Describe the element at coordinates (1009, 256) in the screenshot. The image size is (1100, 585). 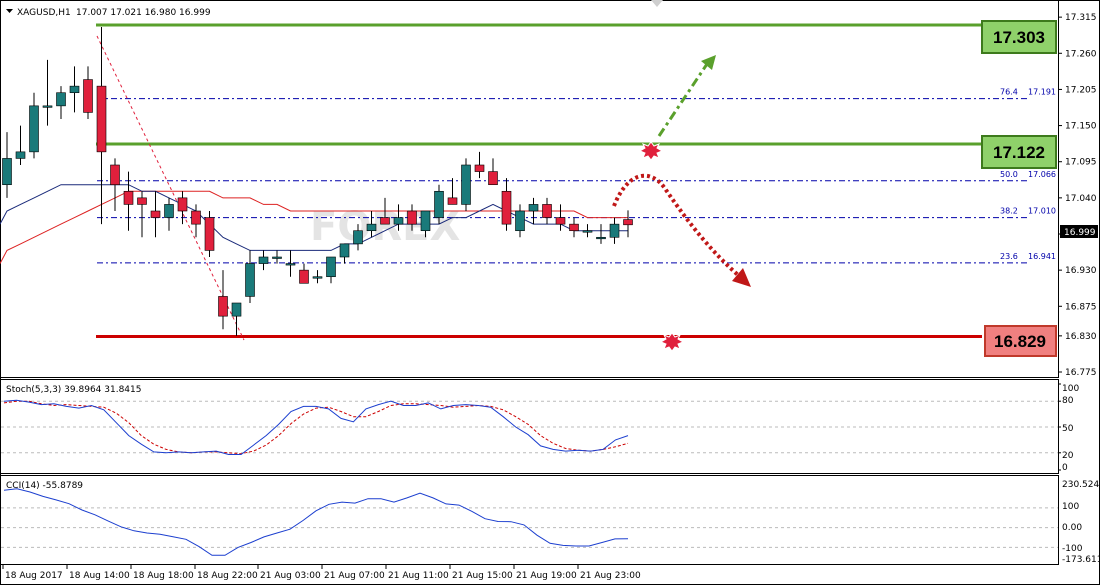
I see `fib-pct-label: 23.6` at that location.